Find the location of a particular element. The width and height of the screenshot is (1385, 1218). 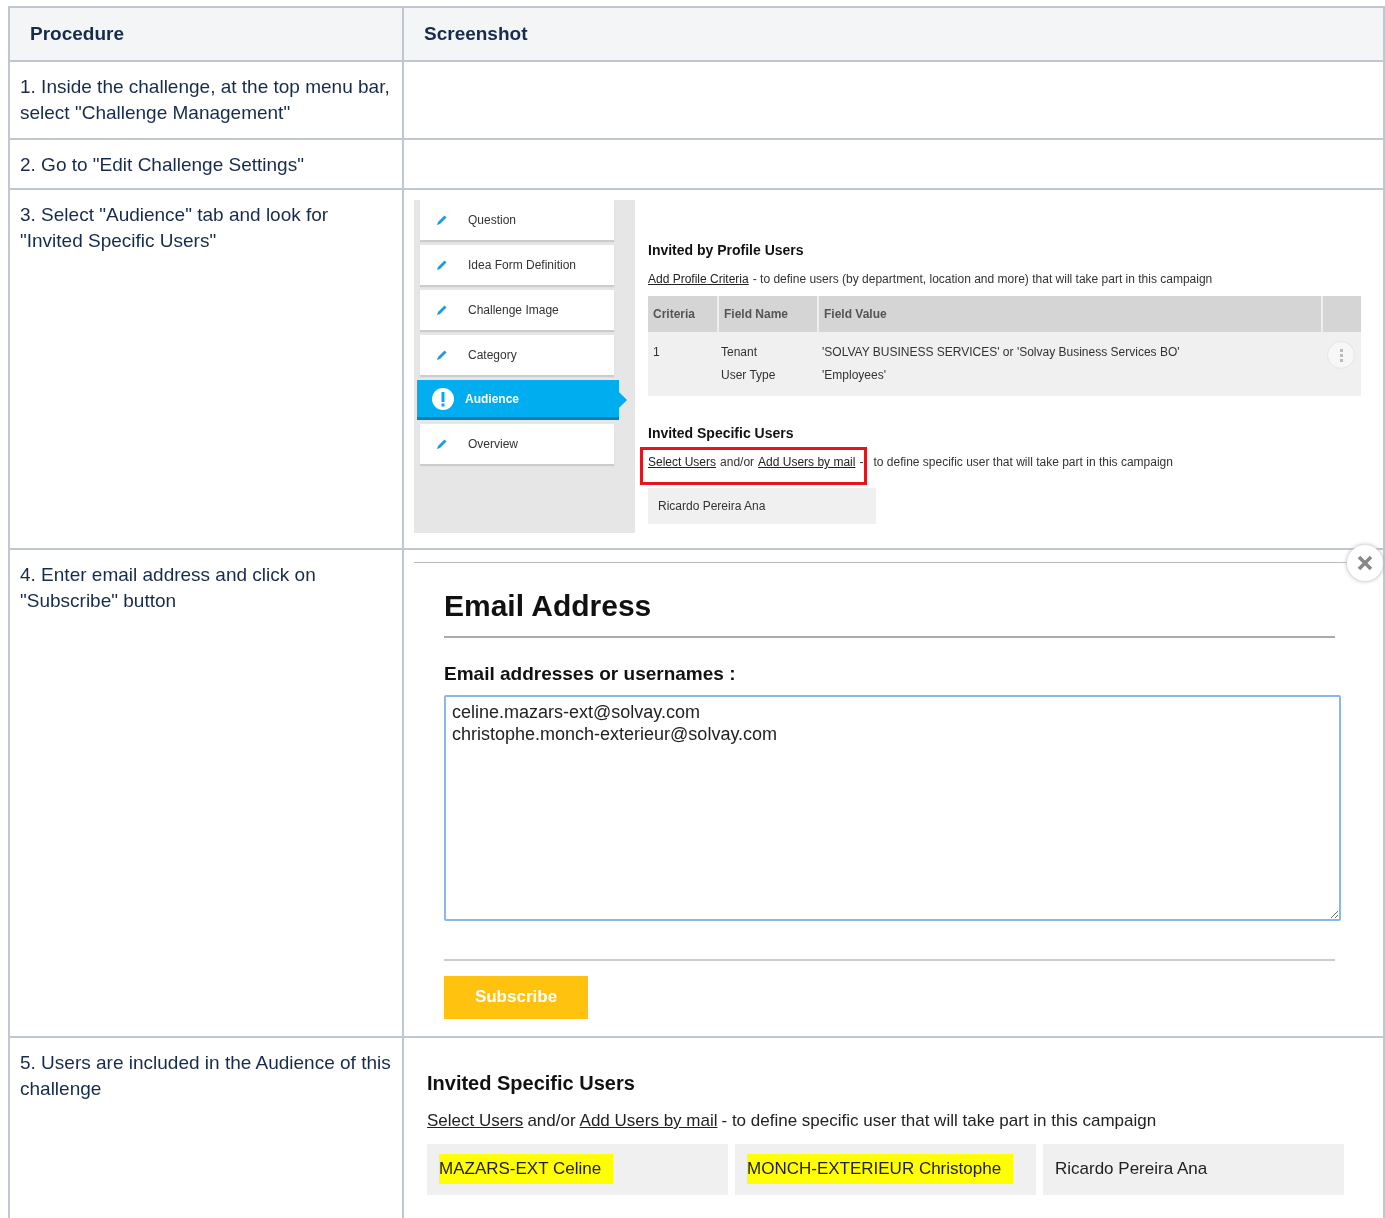

step-text: 1. Inside the challenge, at the top menu bar, select "Challenge Management" is located at coordinates (205, 100).